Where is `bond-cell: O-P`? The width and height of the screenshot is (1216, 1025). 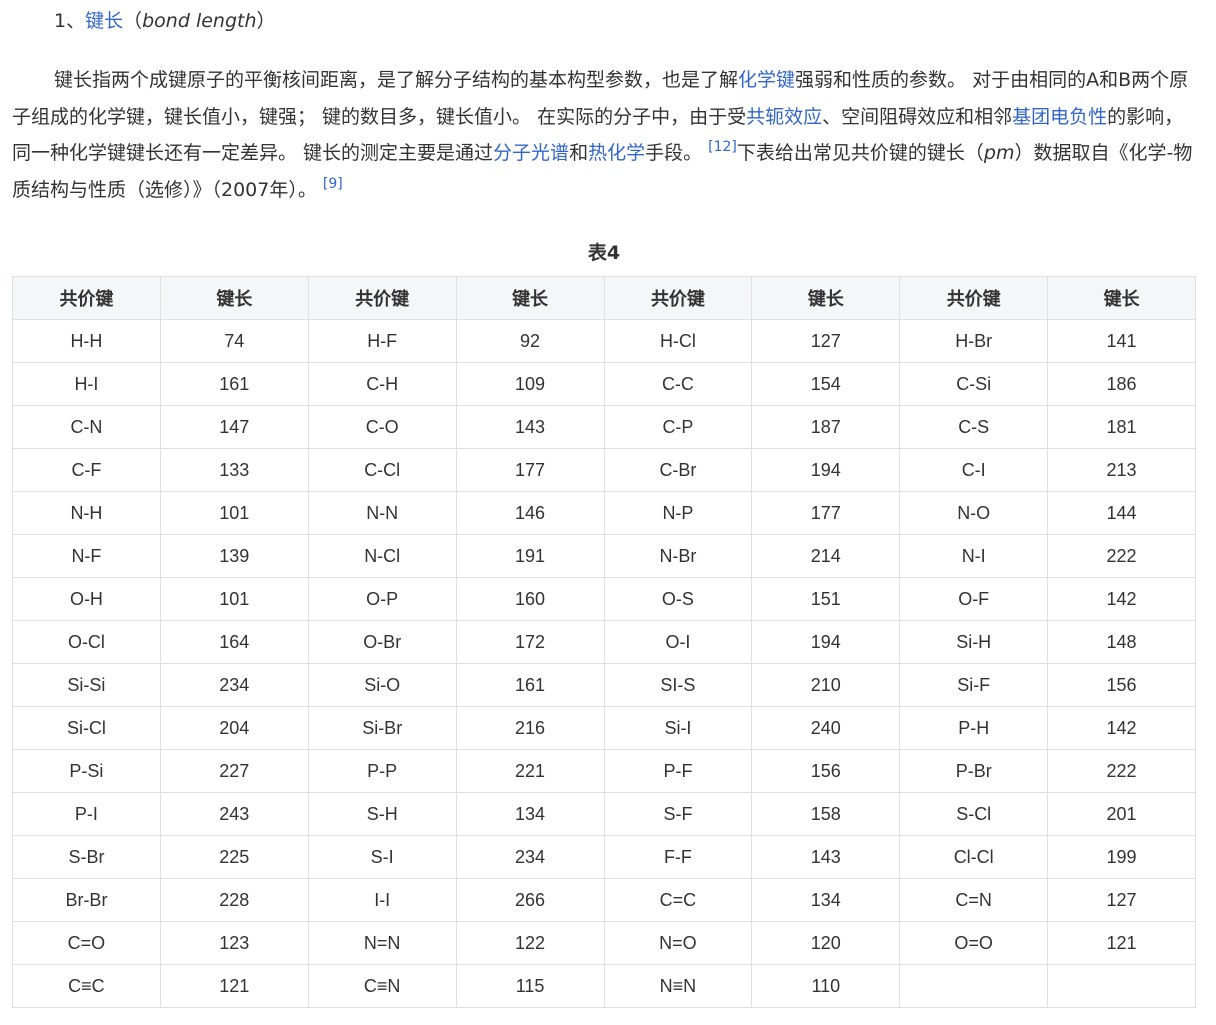
bond-cell: O-P is located at coordinates (382, 599).